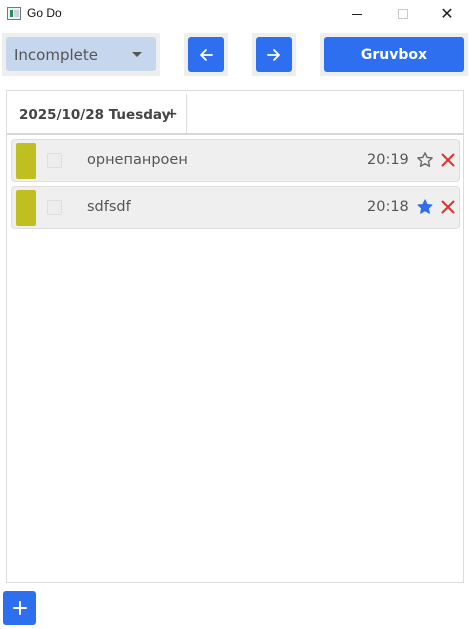 The width and height of the screenshot is (469, 629). Describe the element at coordinates (14, 13) in the screenshot. I see `app-icon` at that location.